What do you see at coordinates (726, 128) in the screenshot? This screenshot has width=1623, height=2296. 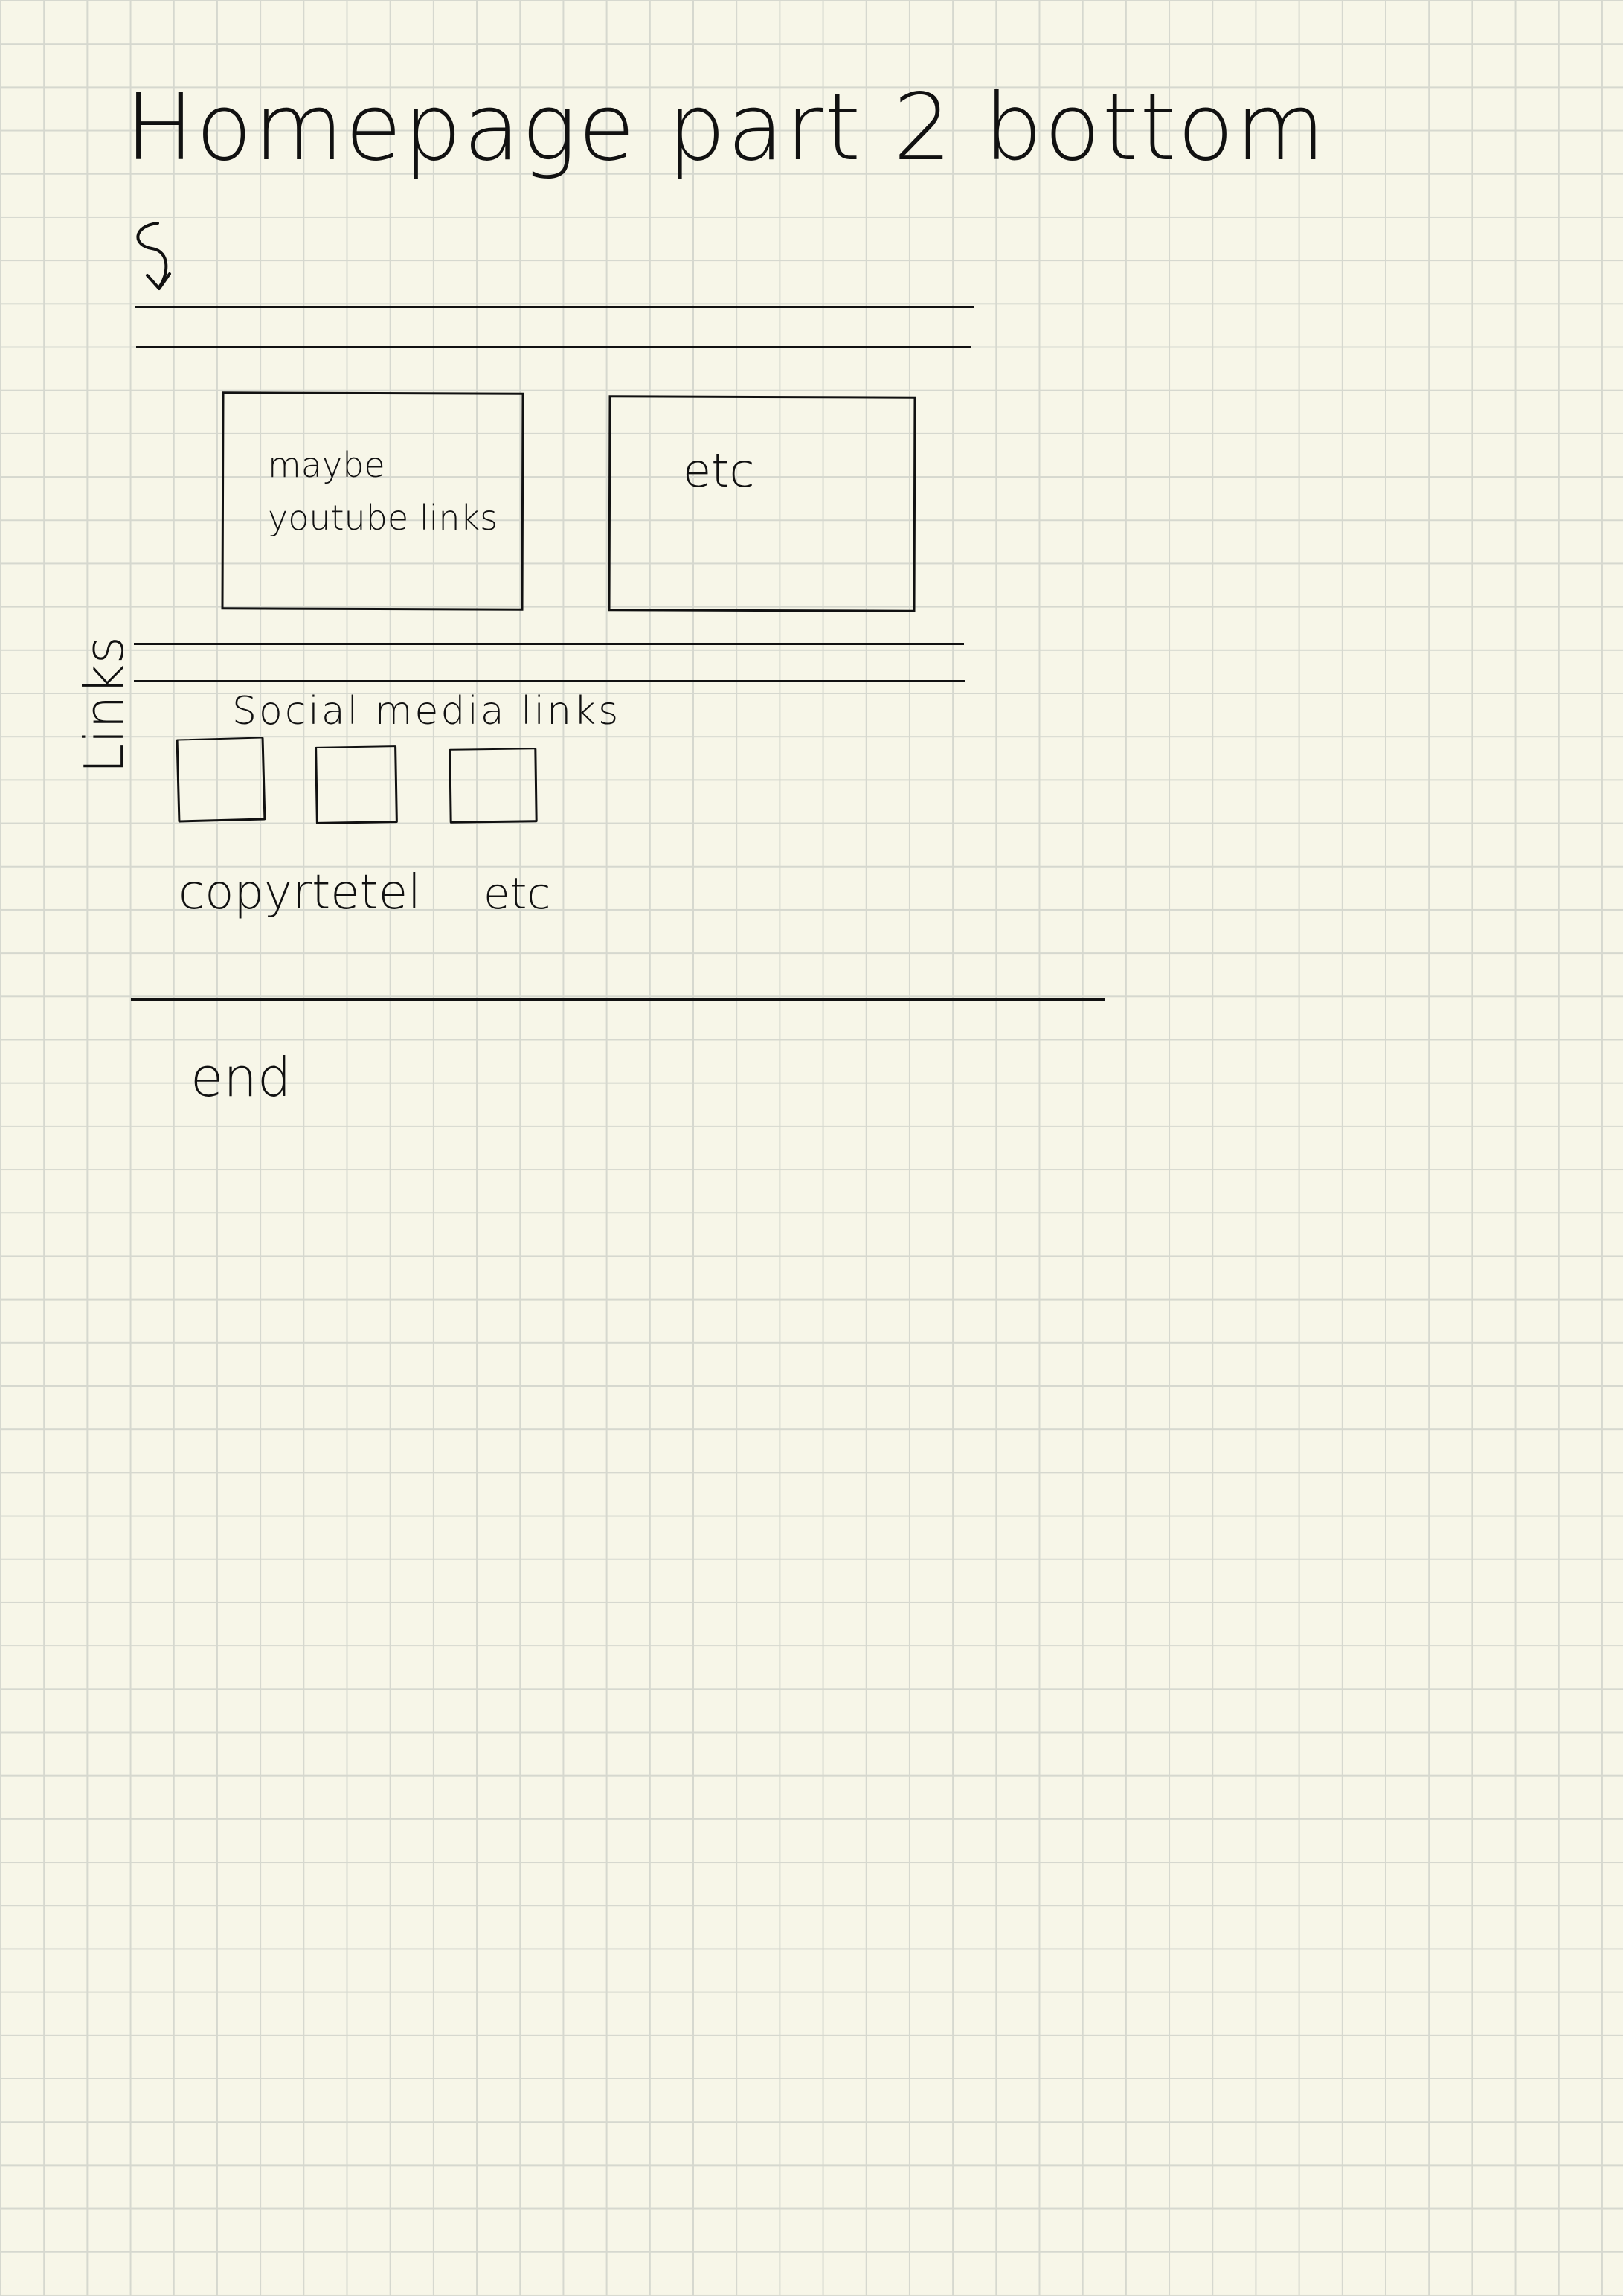 I see `page-title: Homepage part 2 bottom` at bounding box center [726, 128].